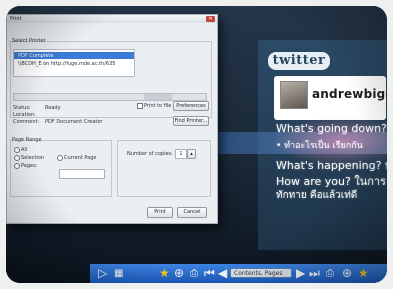 The height and width of the screenshot is (289, 393). What do you see at coordinates (110, 97) in the screenshot?
I see `printer-list-scrollbar` at bounding box center [110, 97].